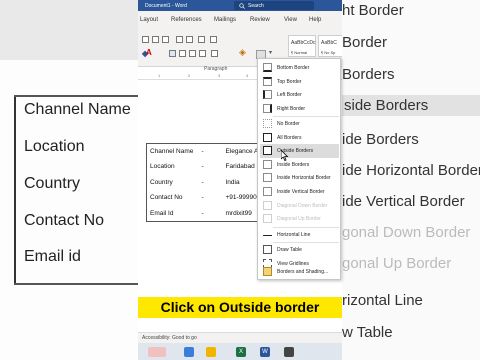 The image size is (480, 360). What do you see at coordinates (155, 39) in the screenshot?
I see `numbering-button` at bounding box center [155, 39].